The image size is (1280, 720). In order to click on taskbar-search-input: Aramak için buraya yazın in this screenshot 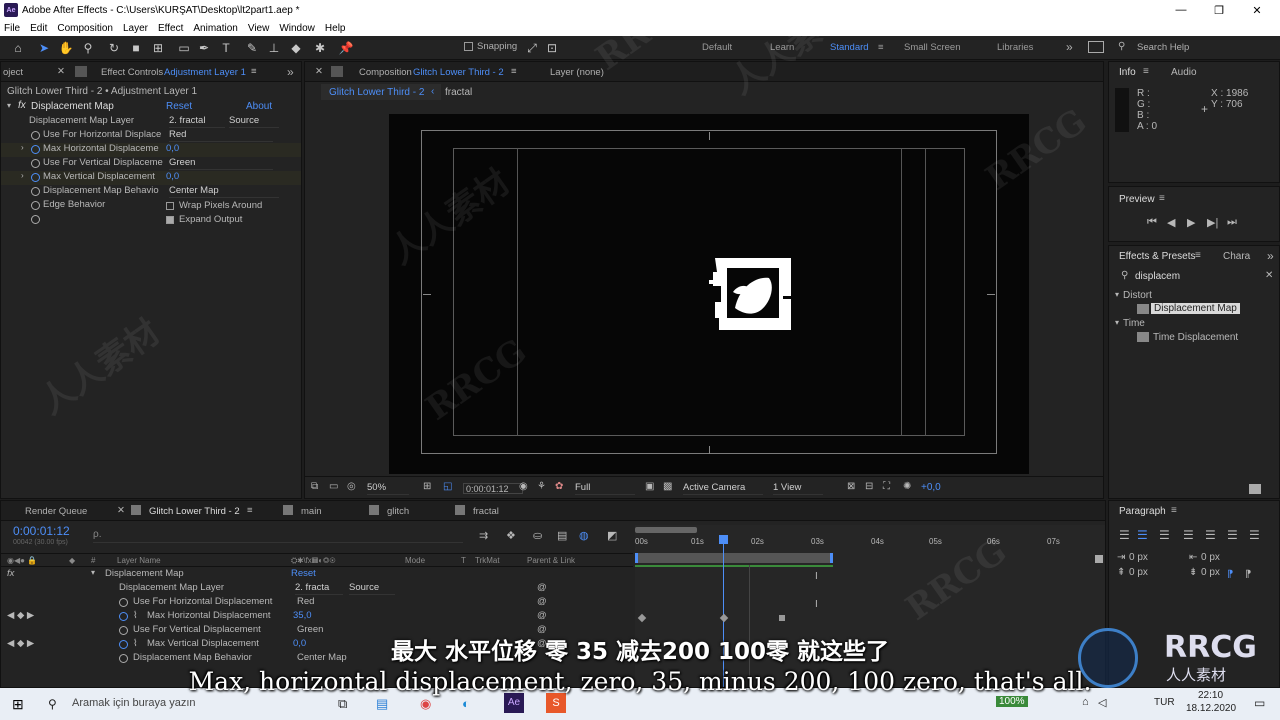, I will do `click(134, 703)`.